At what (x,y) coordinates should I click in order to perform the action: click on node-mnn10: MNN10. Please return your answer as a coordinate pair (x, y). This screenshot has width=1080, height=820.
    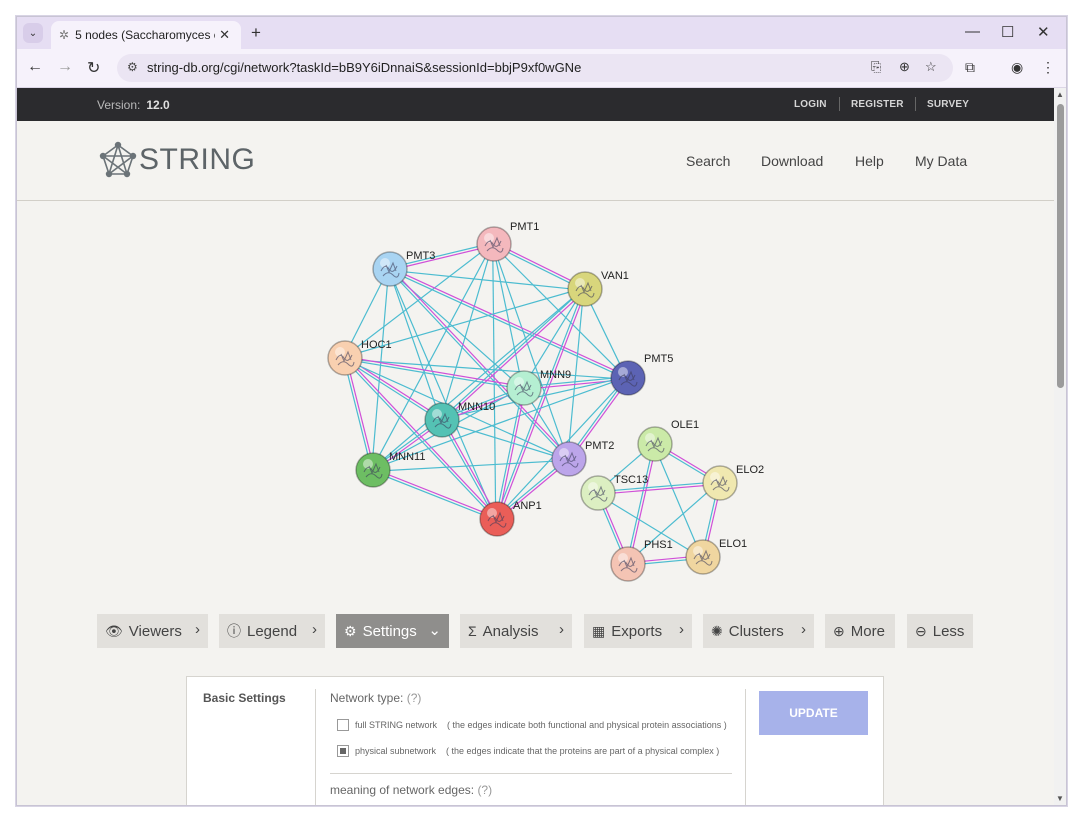
    Looking at the image, I should click on (459, 419).